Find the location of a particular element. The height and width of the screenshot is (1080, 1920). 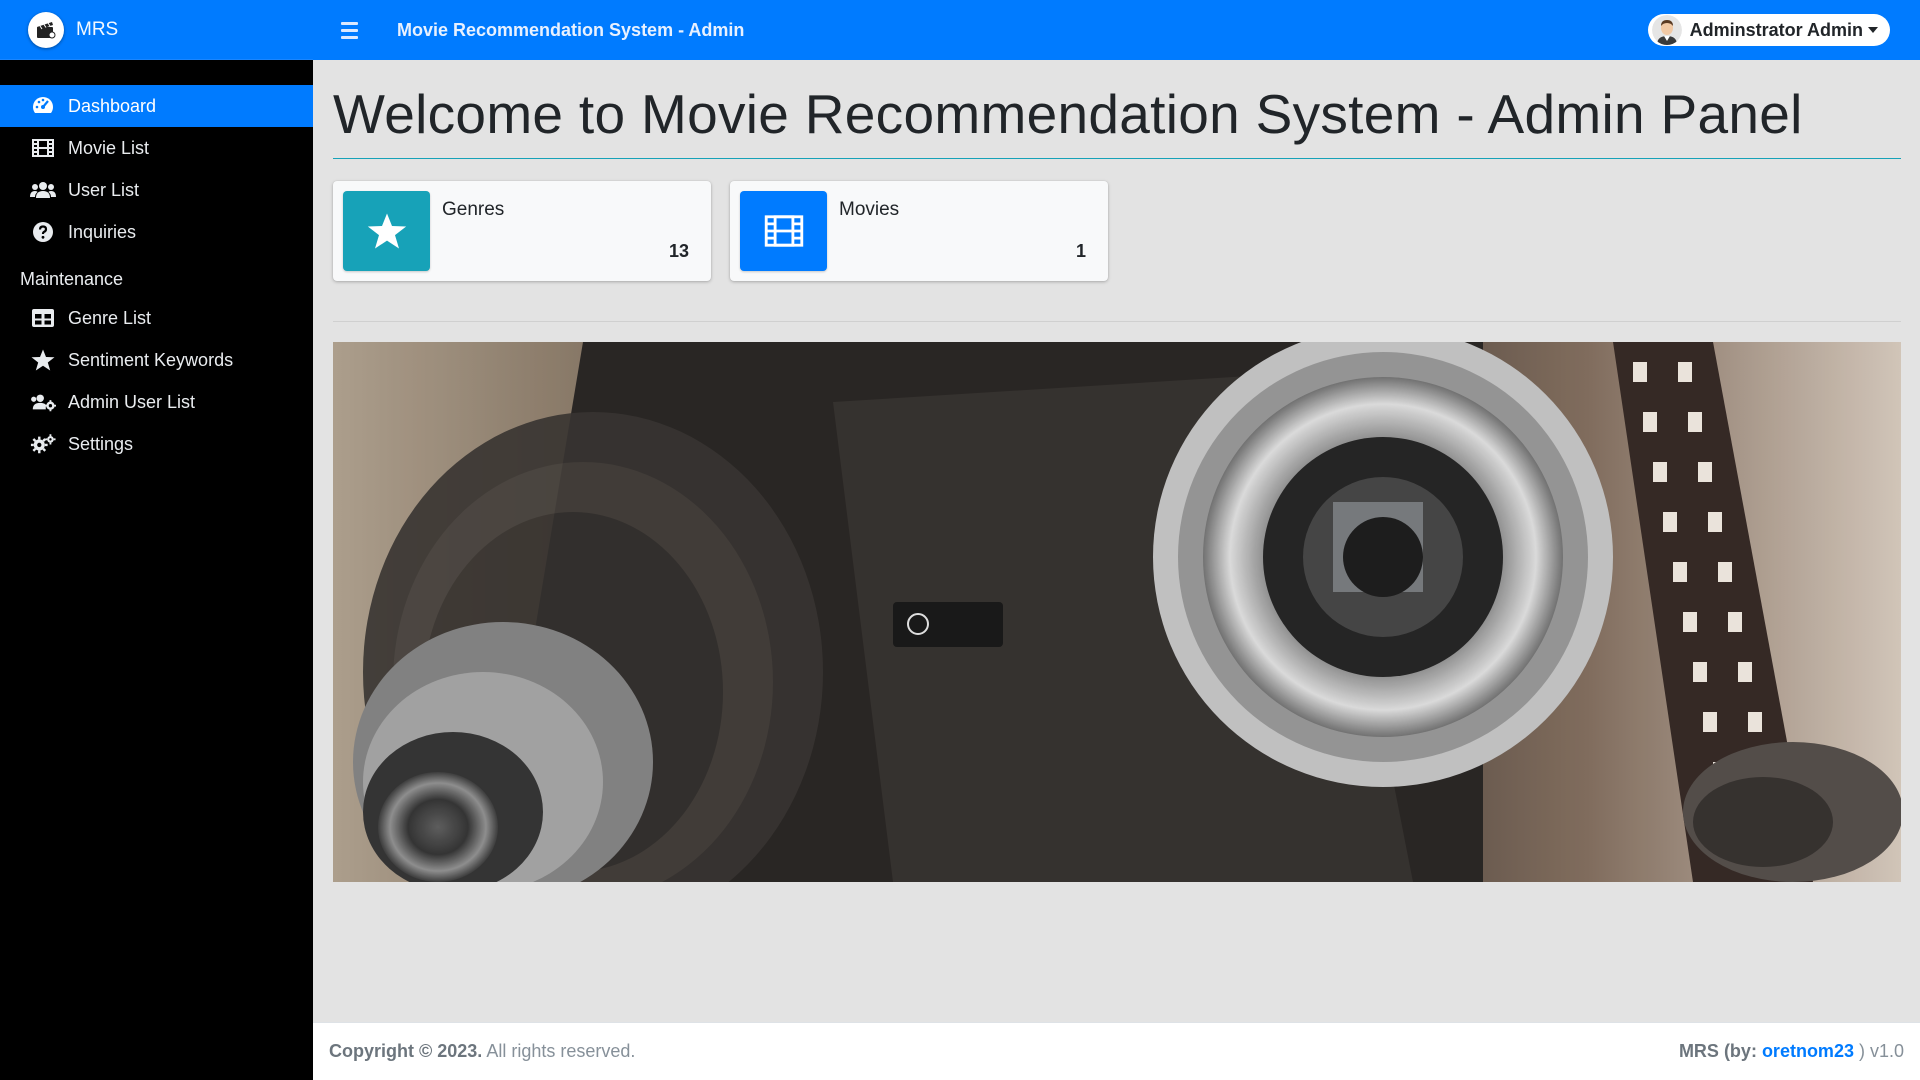

info-box-number: 1 is located at coordinates (1080, 251).